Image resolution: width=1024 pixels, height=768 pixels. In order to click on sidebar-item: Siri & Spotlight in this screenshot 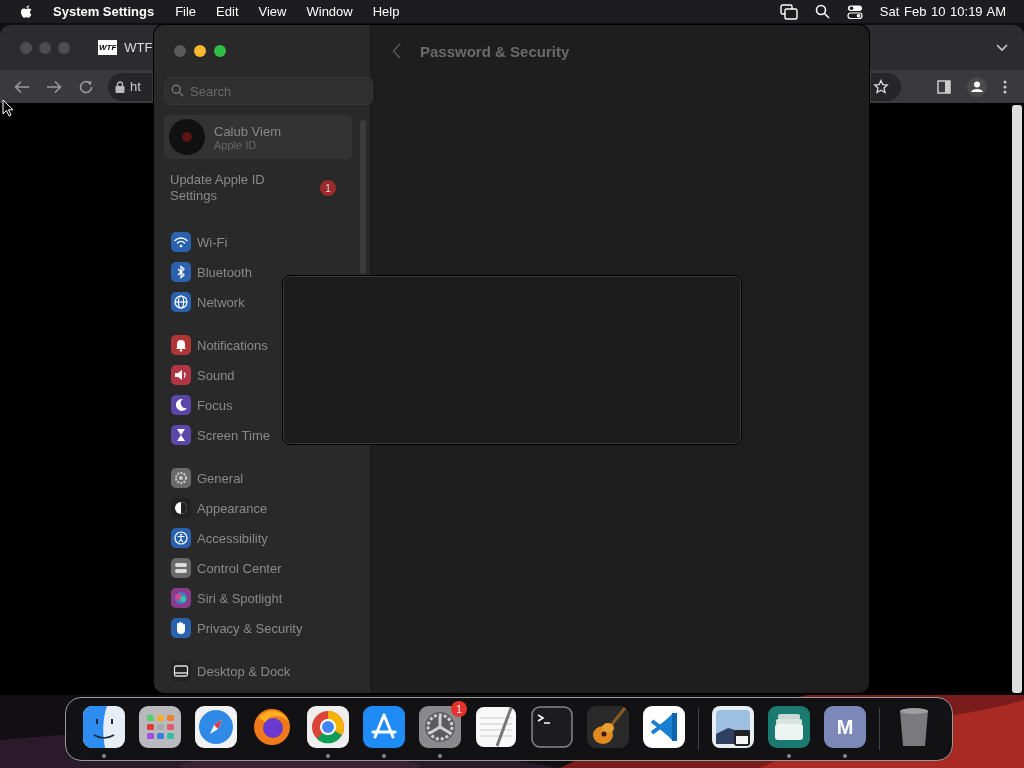, I will do `click(240, 598)`.